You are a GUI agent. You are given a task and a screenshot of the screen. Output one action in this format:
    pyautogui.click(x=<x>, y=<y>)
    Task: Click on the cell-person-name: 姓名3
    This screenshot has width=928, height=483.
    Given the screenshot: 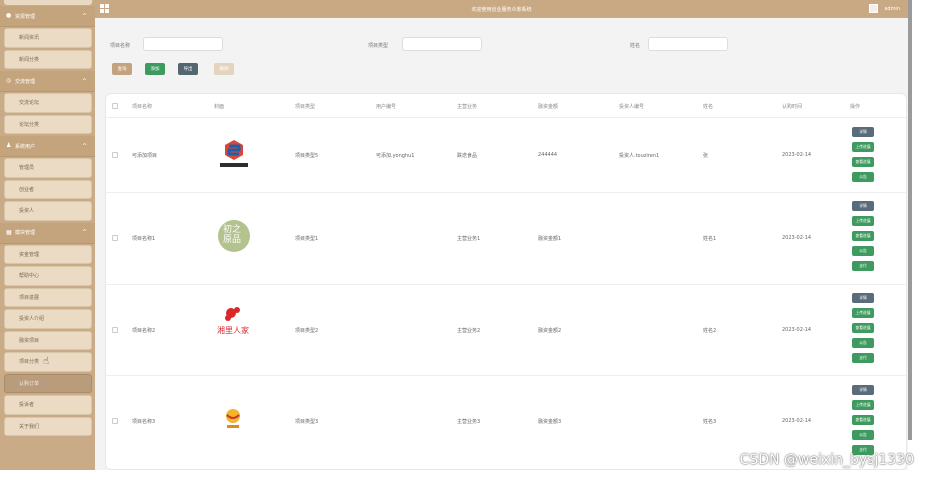 What is the action you would take?
    pyautogui.click(x=710, y=422)
    